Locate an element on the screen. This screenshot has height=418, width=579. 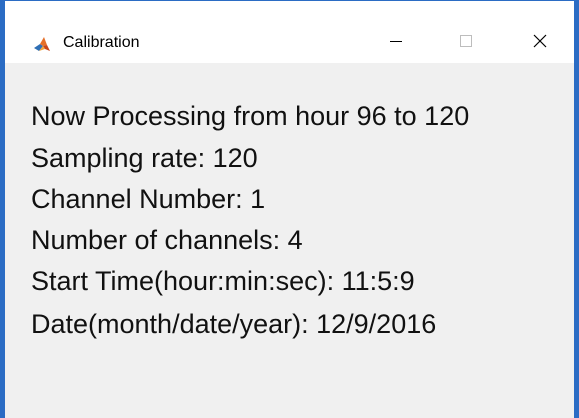
date-text: Date(month/date/year): 12/9/2016 is located at coordinates (234, 324).